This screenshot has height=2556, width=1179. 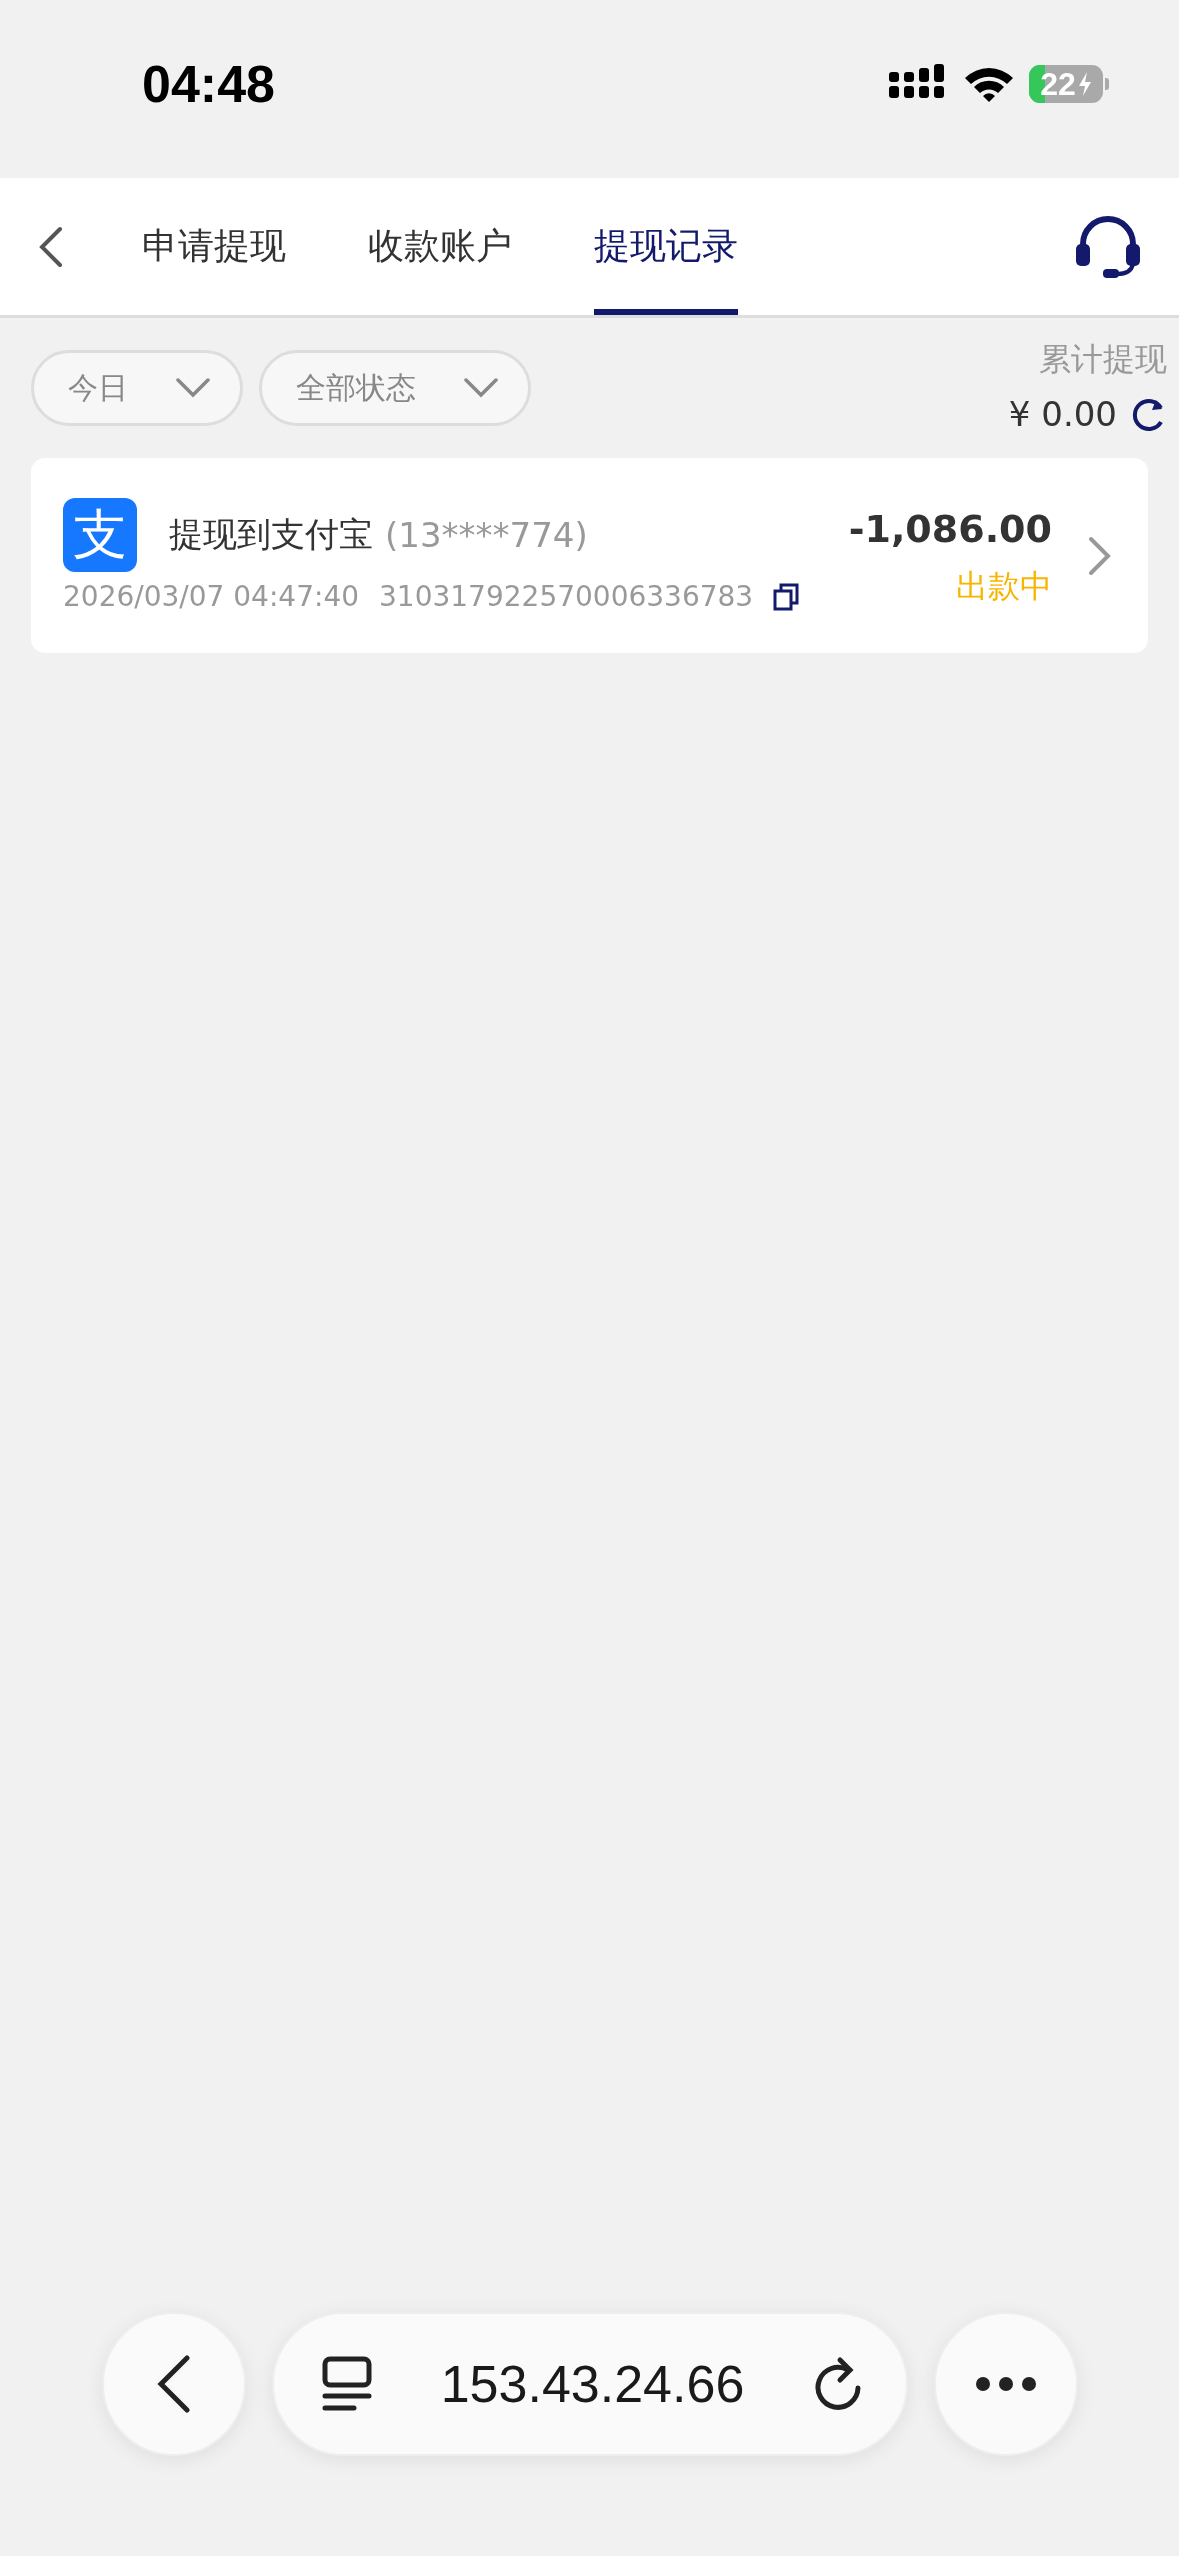 I want to click on url-text: 153.43.24.66, so click(x=592, y=2384).